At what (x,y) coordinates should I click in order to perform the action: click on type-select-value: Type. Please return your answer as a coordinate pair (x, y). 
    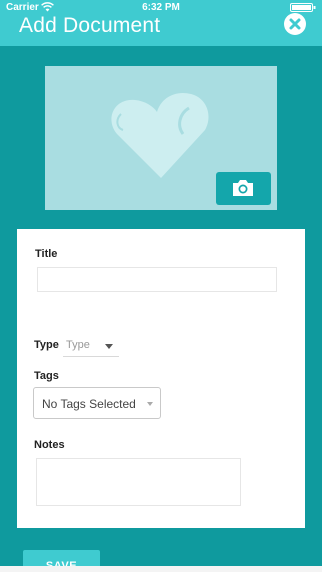
    Looking at the image, I should click on (78, 345).